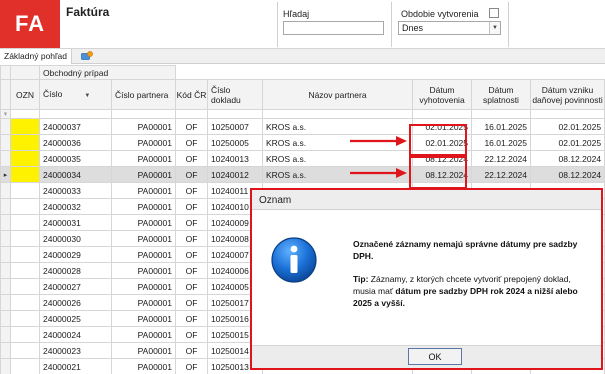  I want to click on column-header-partner-name: Názov partnera, so click(337, 94).